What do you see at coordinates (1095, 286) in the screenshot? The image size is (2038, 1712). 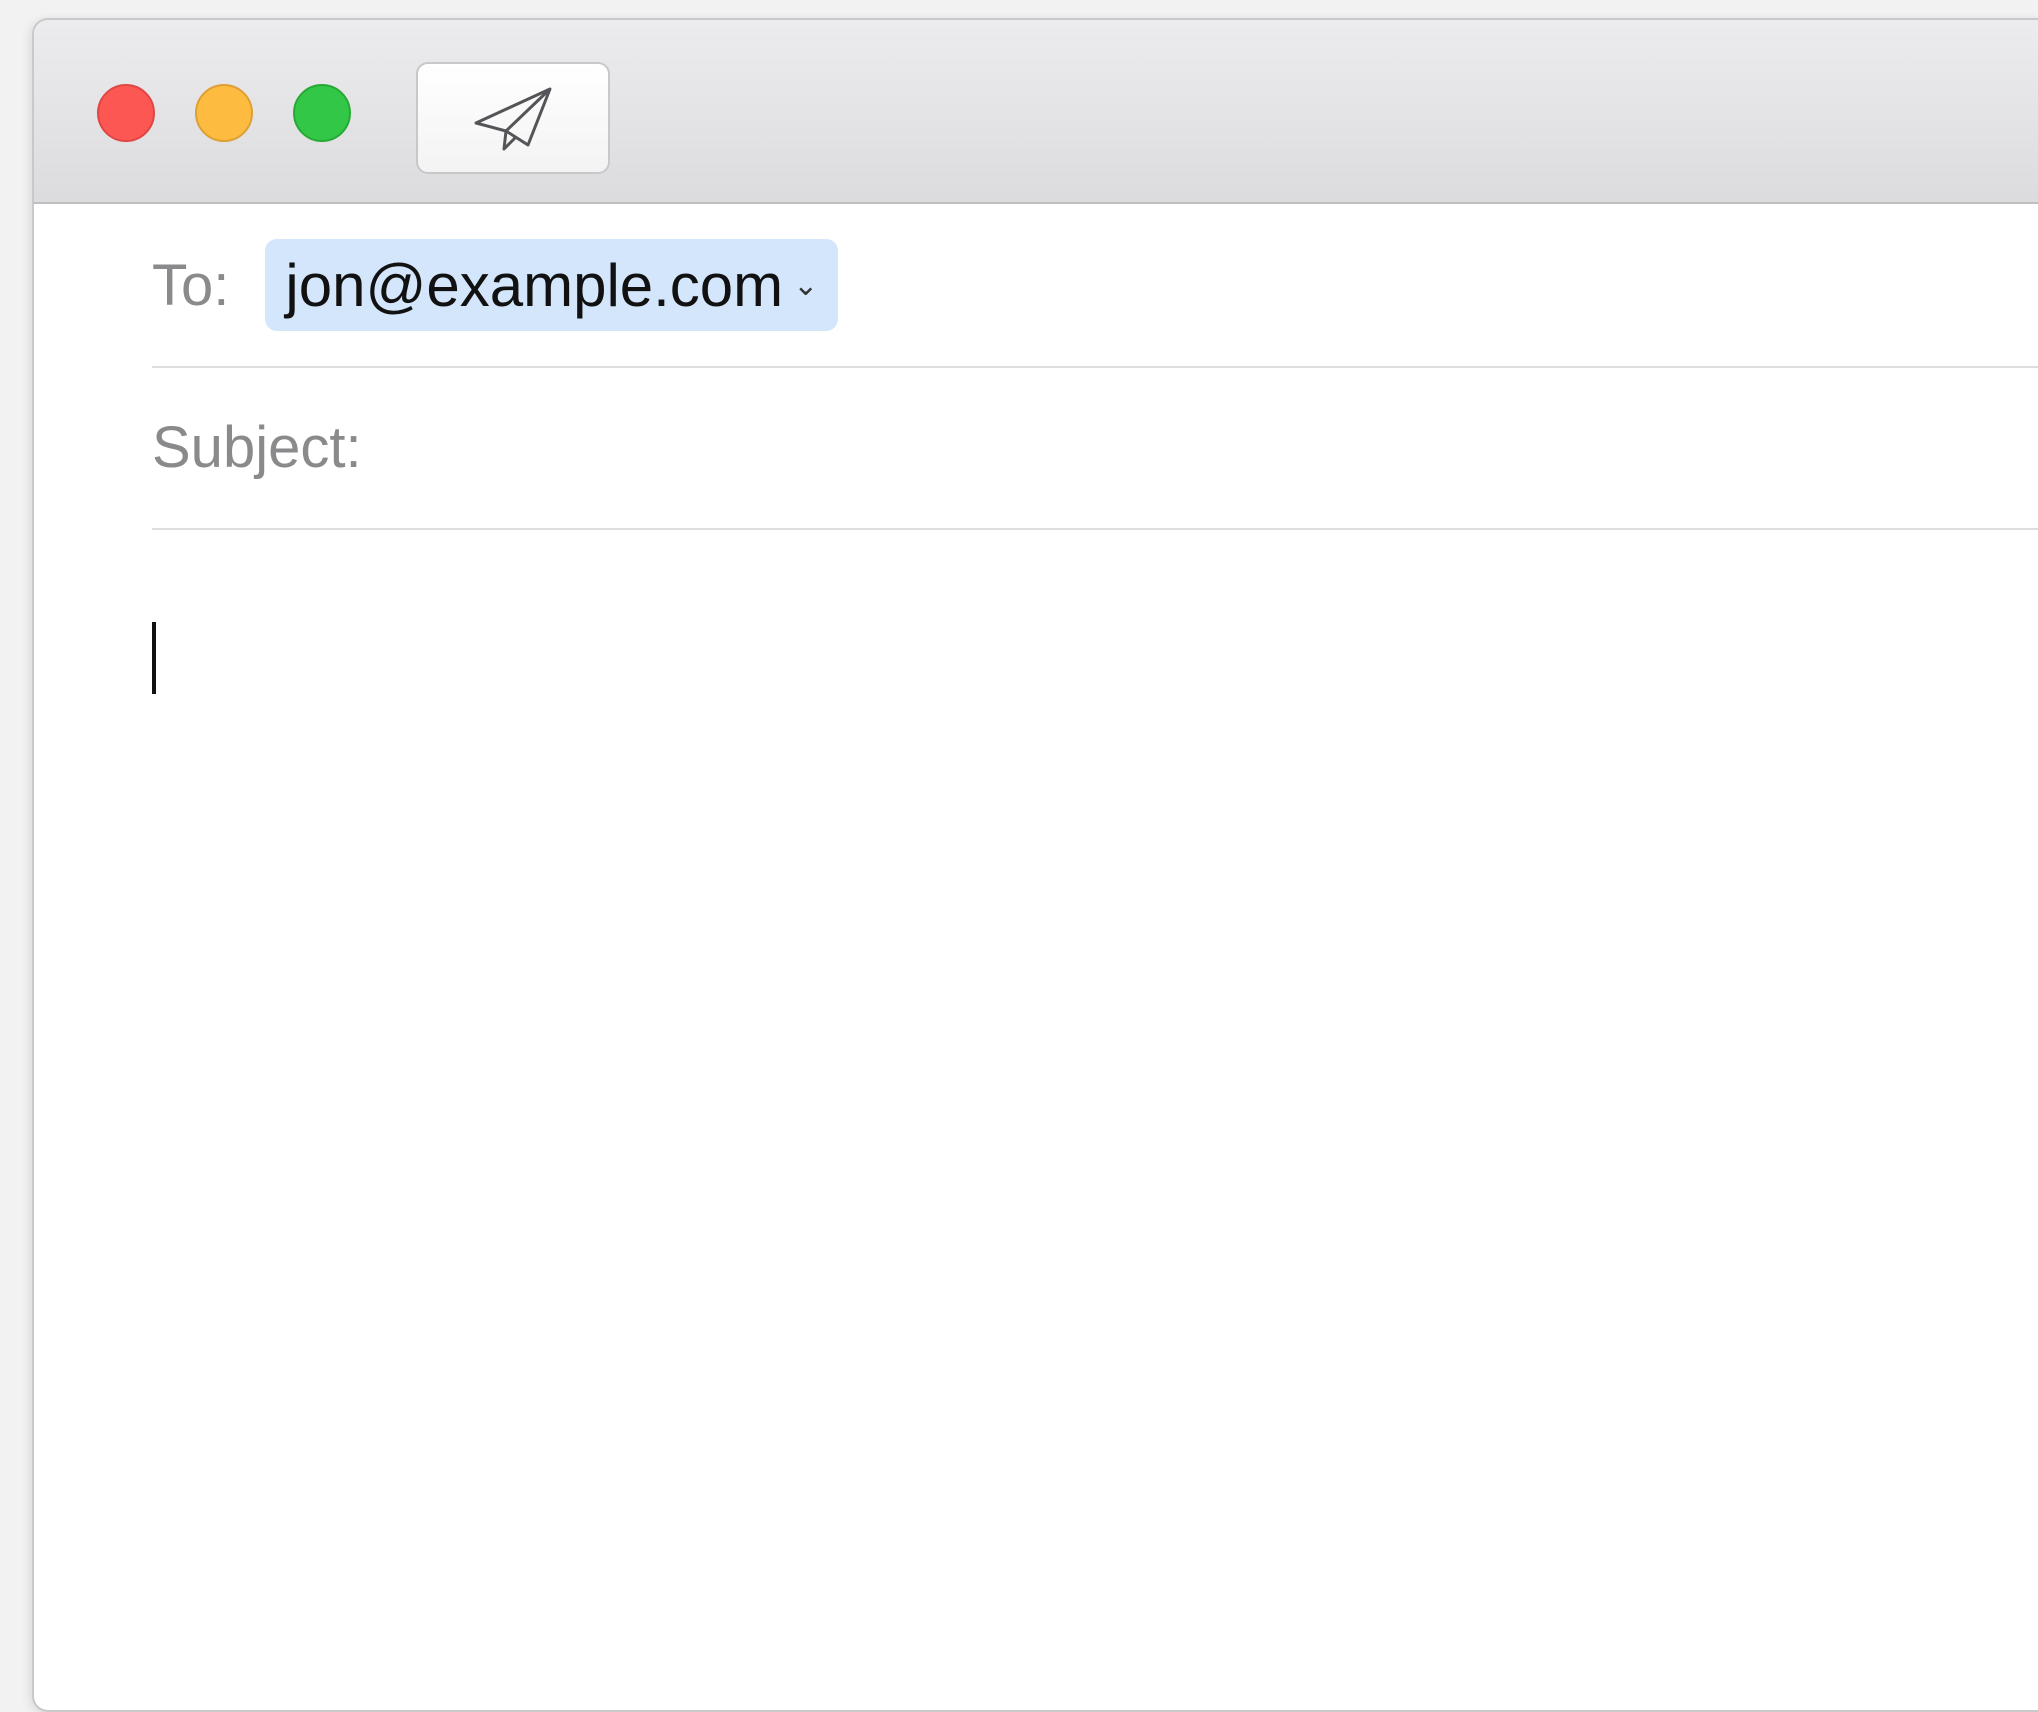 I see `to-field-row: To: jon@example.com ⌄` at bounding box center [1095, 286].